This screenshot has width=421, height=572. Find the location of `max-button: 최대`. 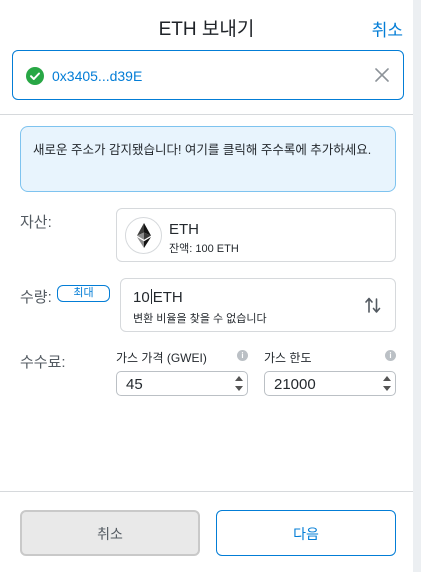

max-button: 최대 is located at coordinates (83, 293).